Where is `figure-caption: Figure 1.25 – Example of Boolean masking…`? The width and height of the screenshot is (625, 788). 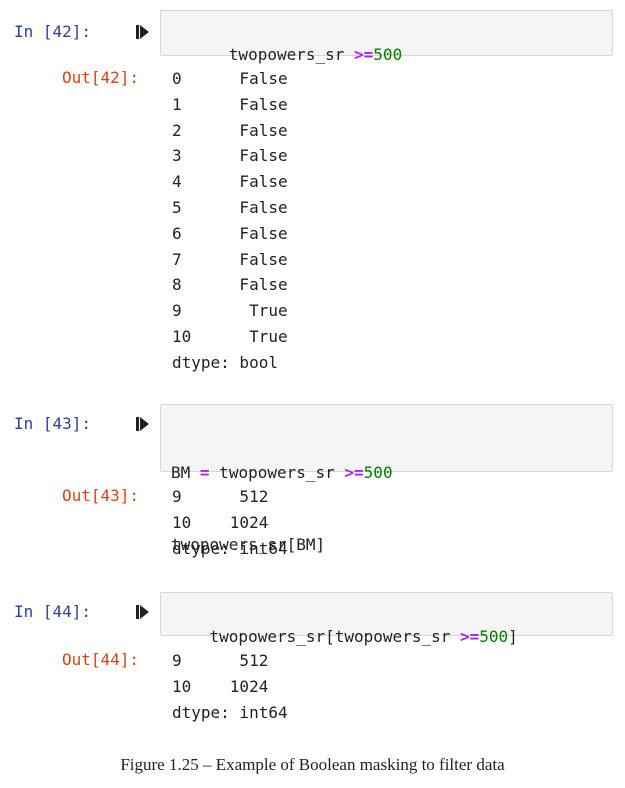 figure-caption: Figure 1.25 – Example of Boolean masking… is located at coordinates (312, 764).